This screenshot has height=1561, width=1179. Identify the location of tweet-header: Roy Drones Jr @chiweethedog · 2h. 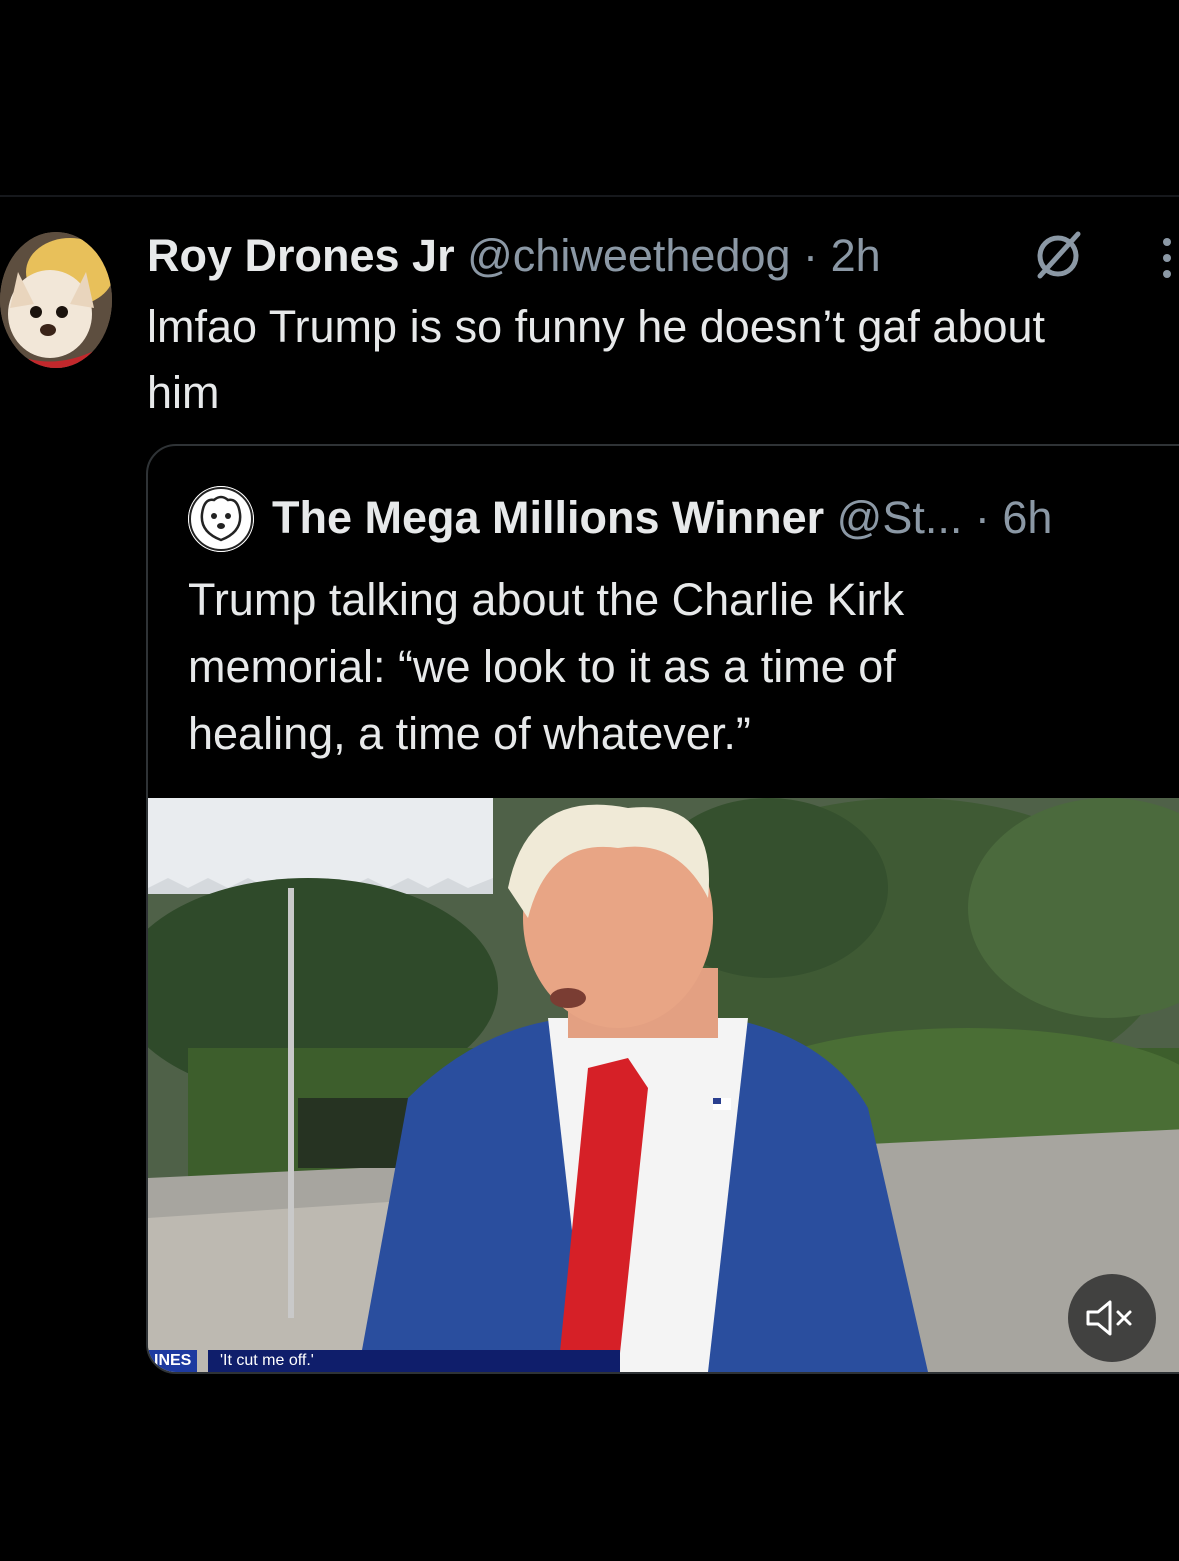
(514, 256).